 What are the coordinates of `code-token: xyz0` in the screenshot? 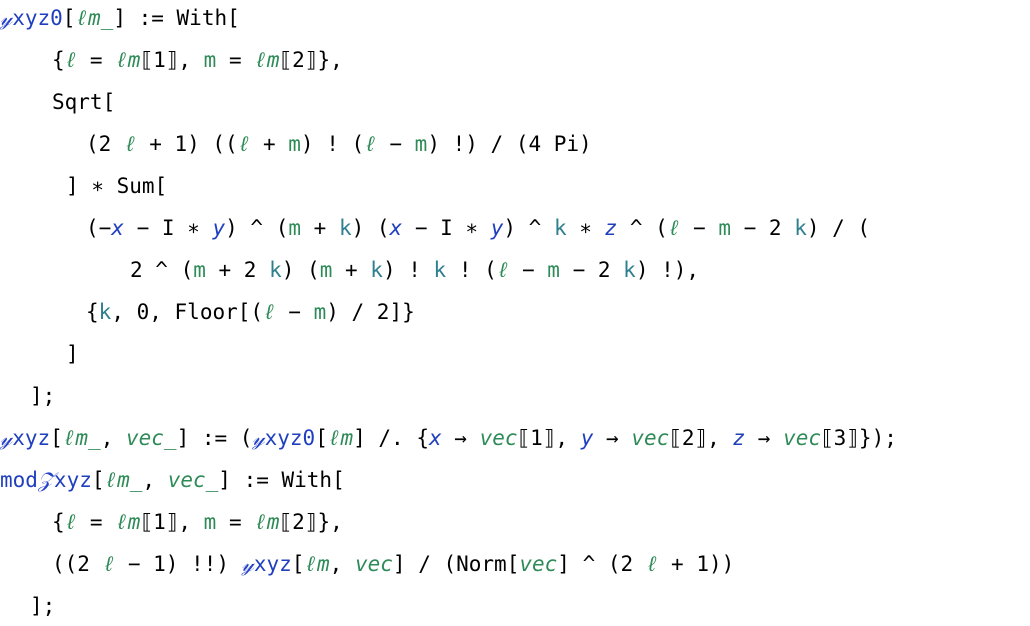 It's located at (290, 438).